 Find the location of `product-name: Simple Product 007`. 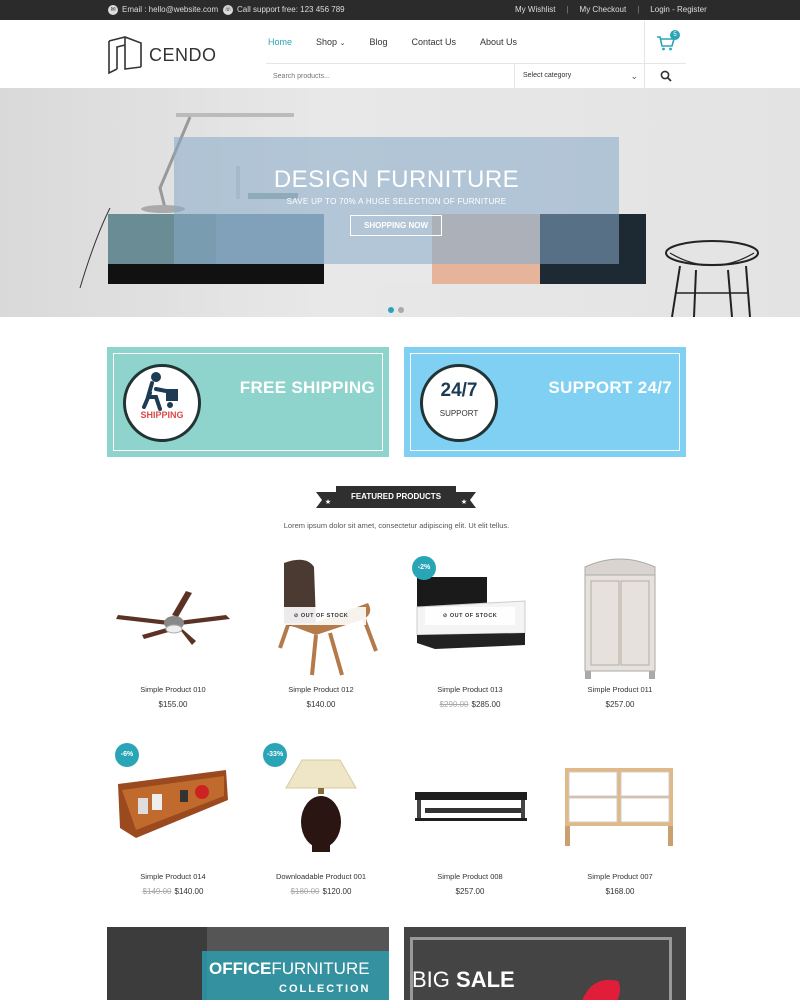

product-name: Simple Product 007 is located at coordinates (620, 876).